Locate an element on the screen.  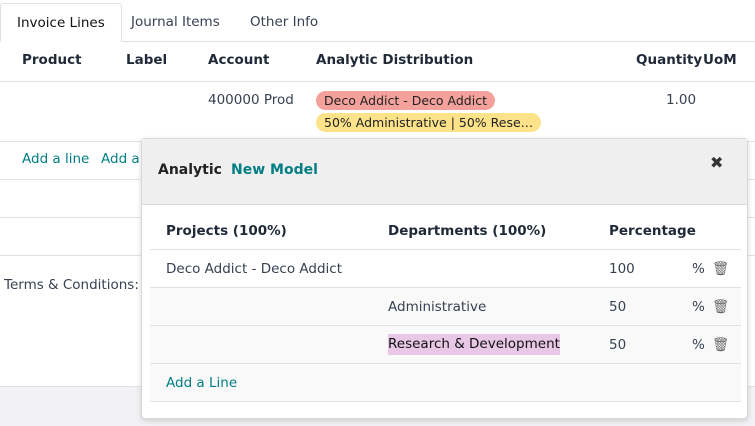
column-uom: UoM is located at coordinates (720, 60).